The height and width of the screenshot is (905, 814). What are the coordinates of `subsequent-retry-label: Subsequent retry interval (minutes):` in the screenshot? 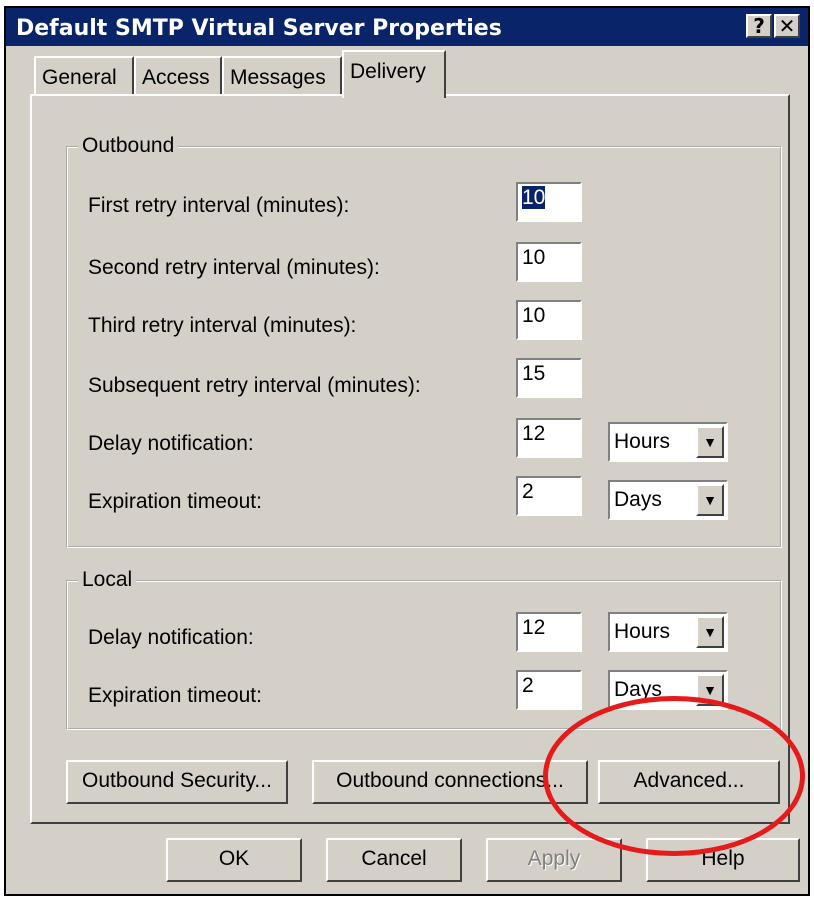 It's located at (254, 385).